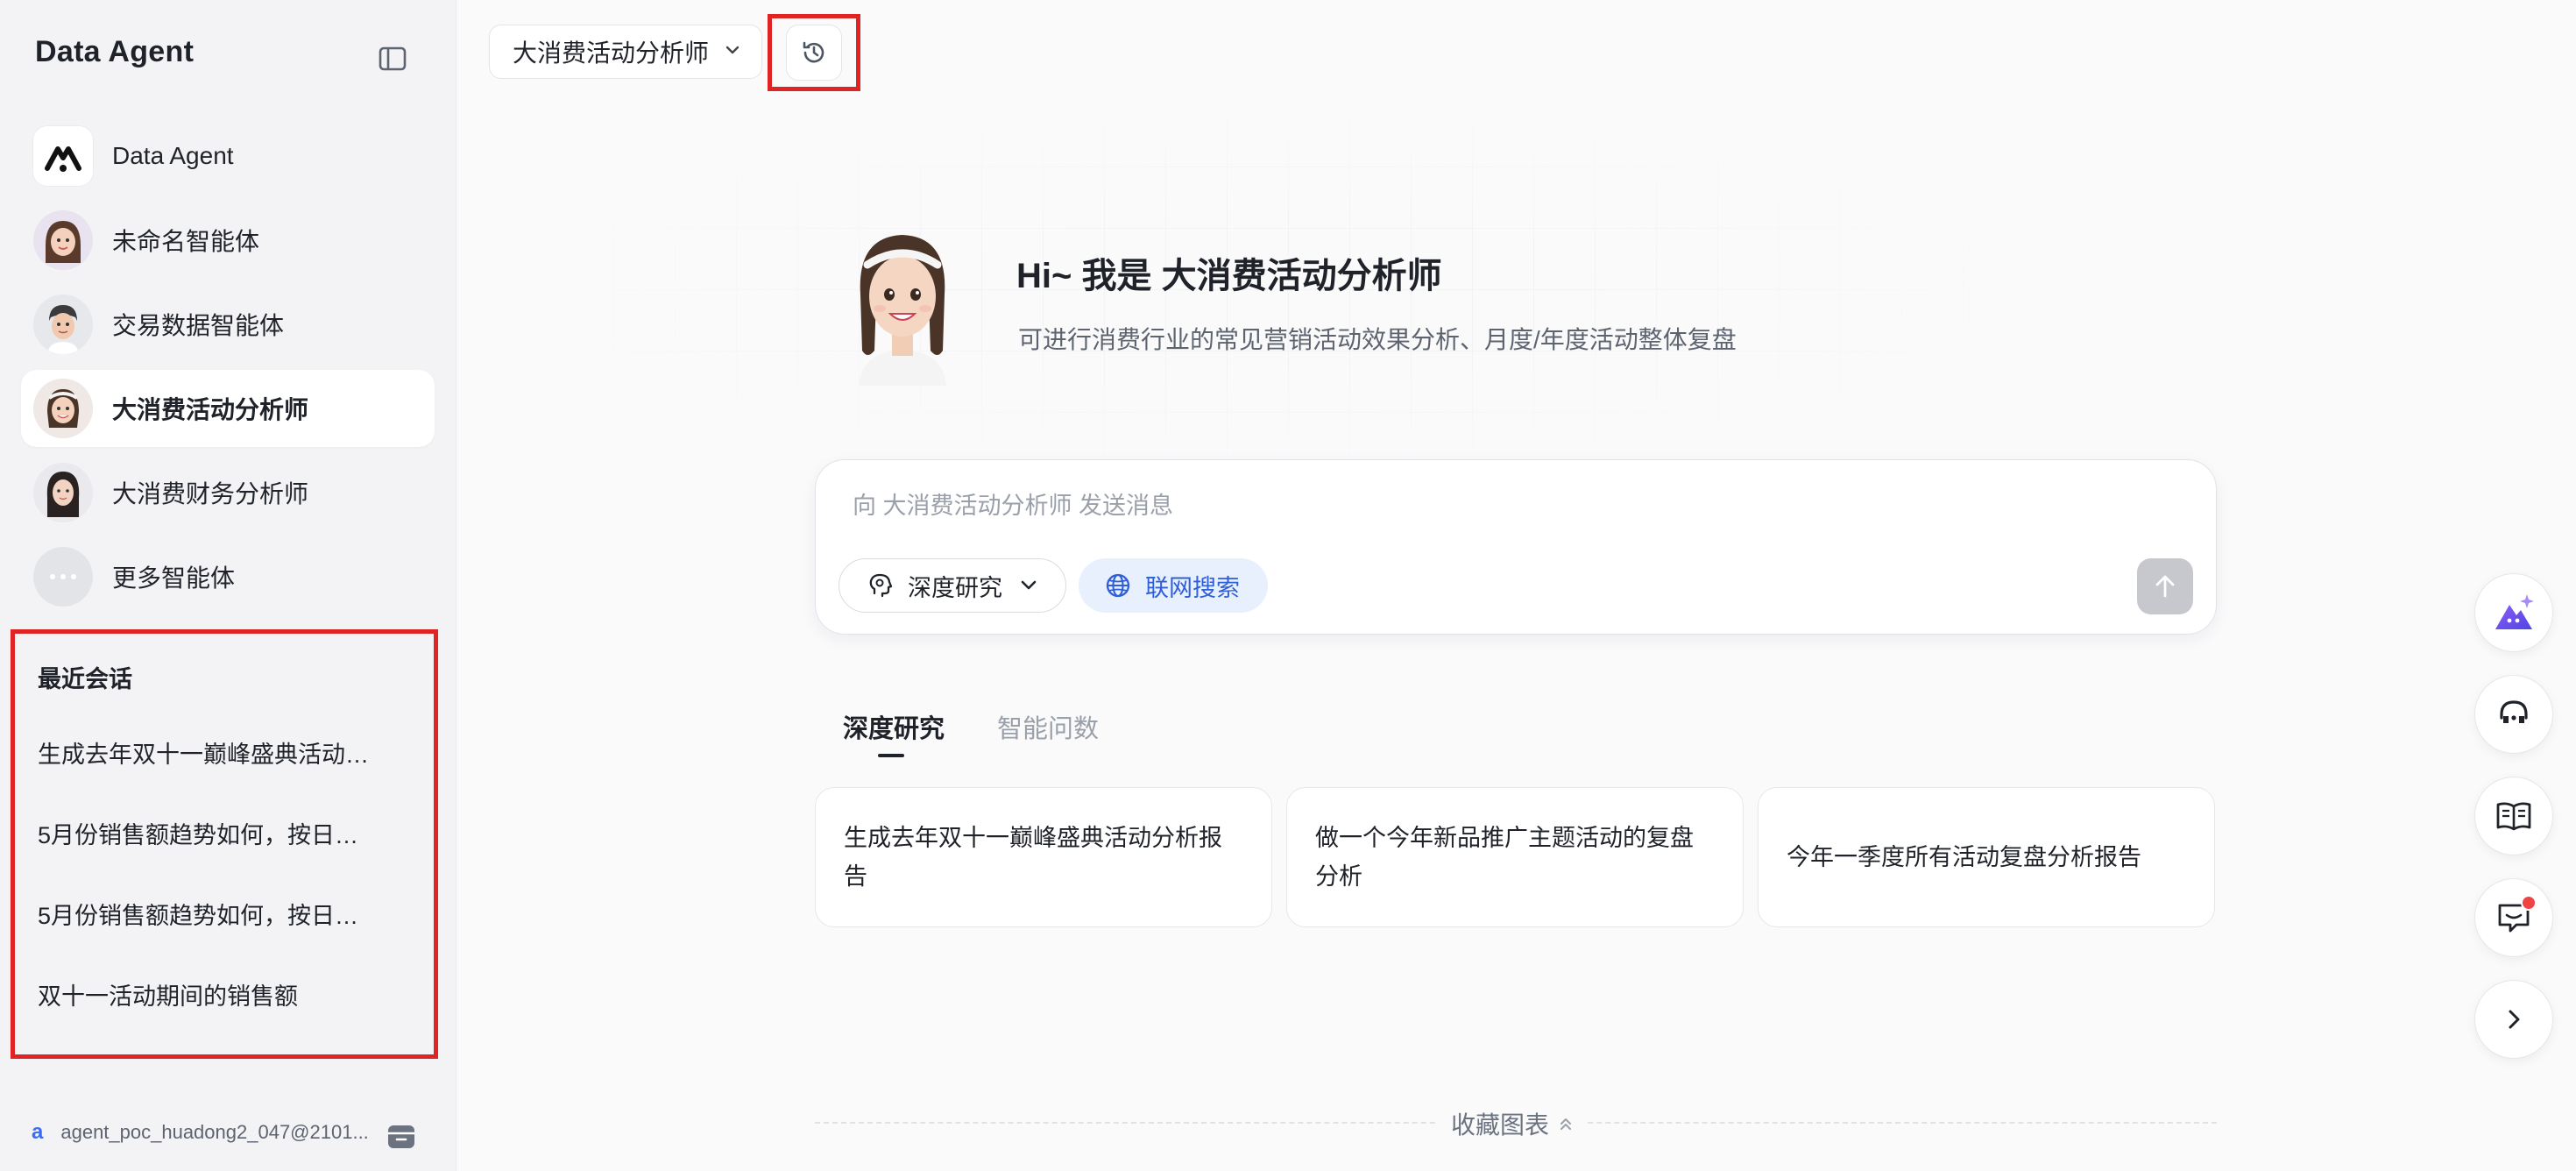 This screenshot has height=1171, width=2576. Describe the element at coordinates (902, 306) in the screenshot. I see `agent-avatar-illustration` at that location.